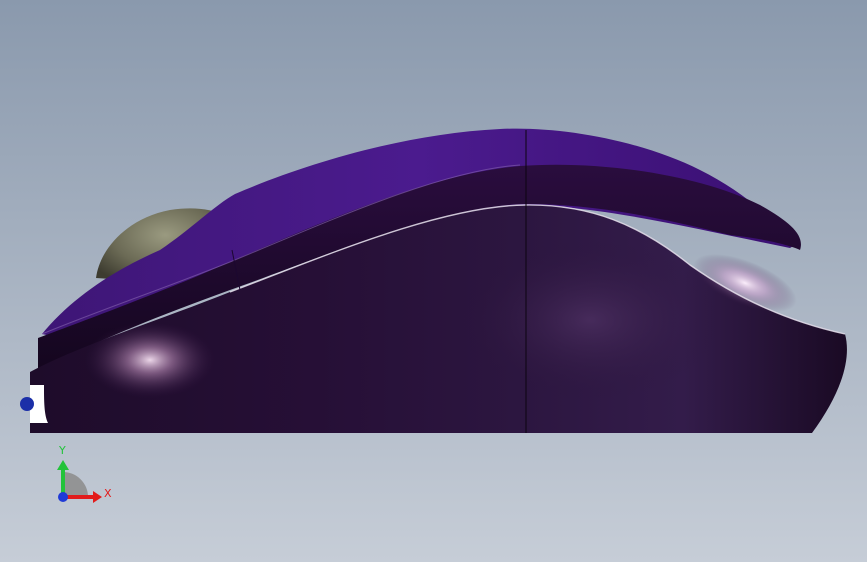  I want to click on front-button-blue, so click(27, 404).